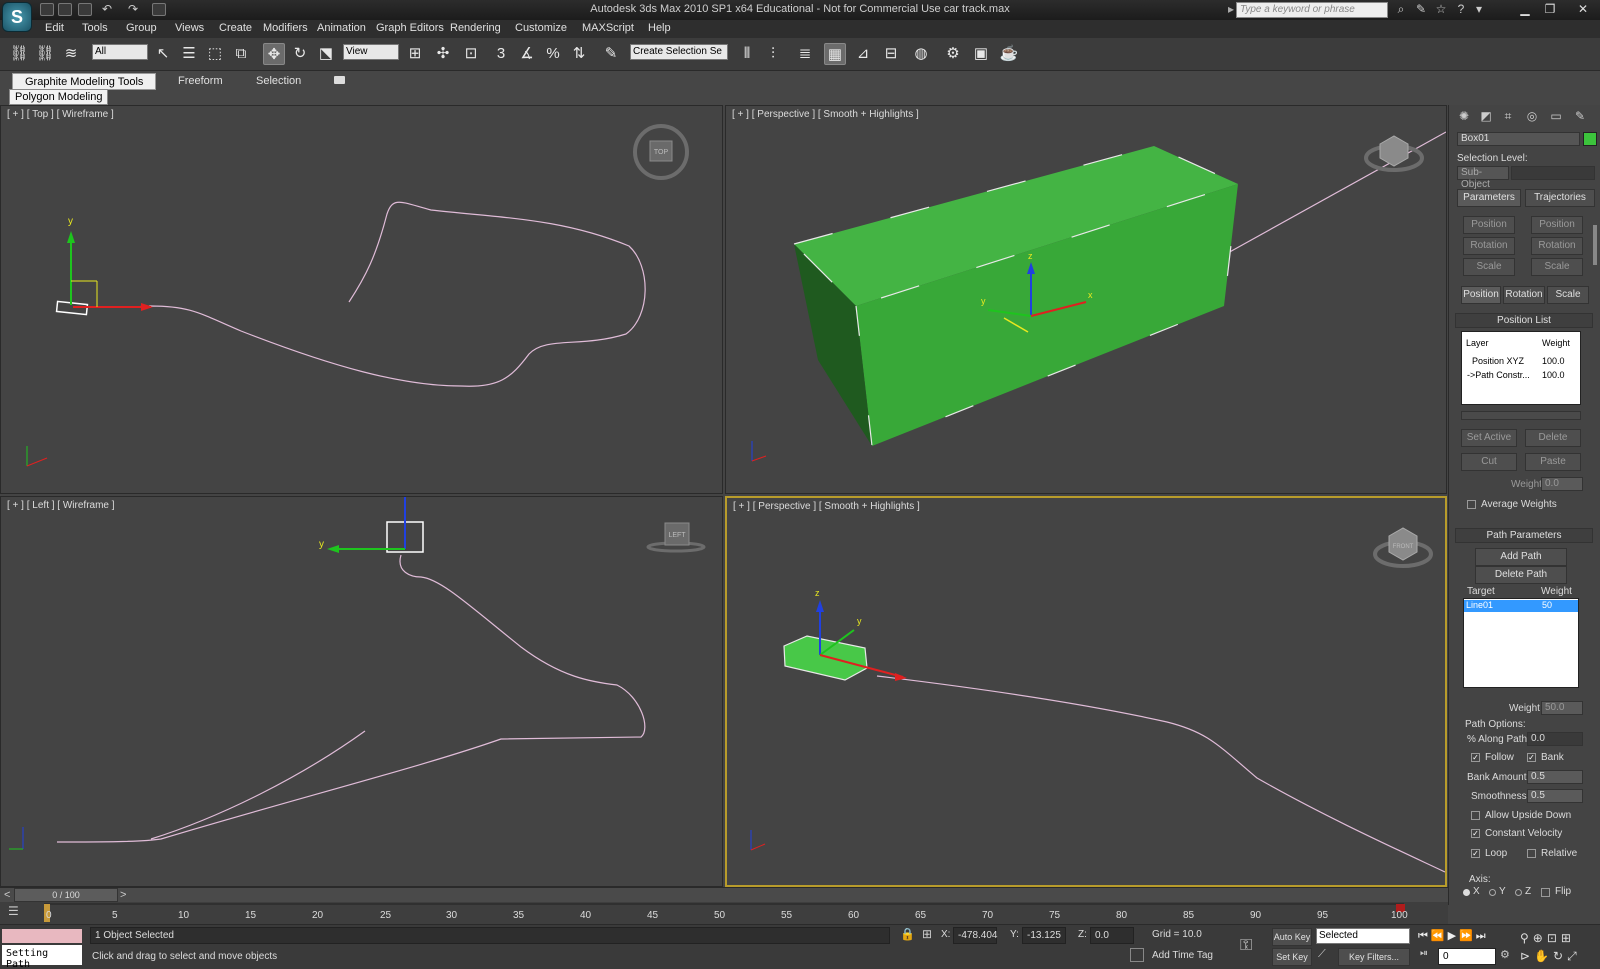  What do you see at coordinates (120, 52) in the screenshot?
I see `selection-filter-dropdown: All` at bounding box center [120, 52].